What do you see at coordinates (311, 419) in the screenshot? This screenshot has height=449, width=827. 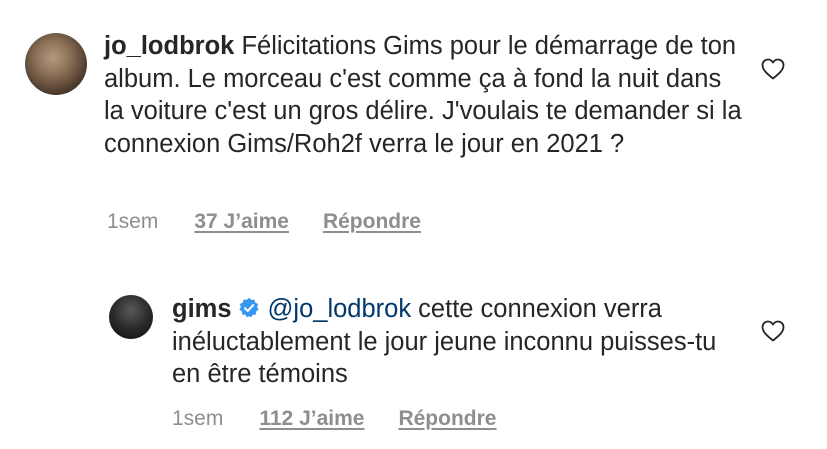 I see `likes-count-link: 112 J’aime` at bounding box center [311, 419].